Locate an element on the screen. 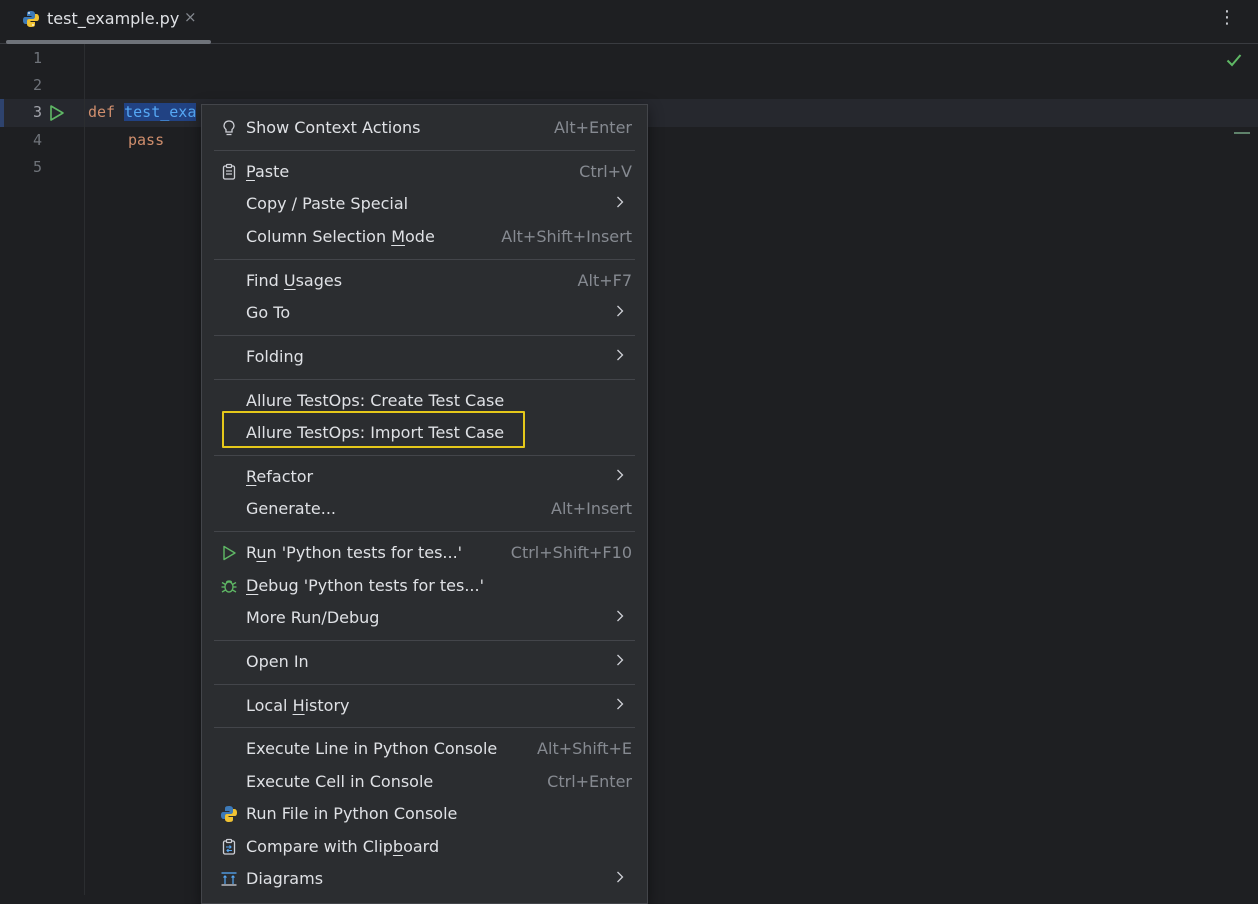  menu-label: Column Selection Mode is located at coordinates (340, 236).